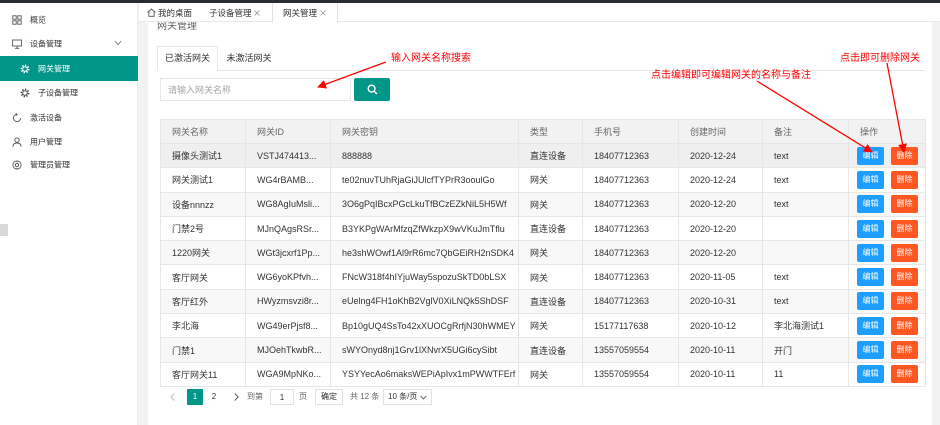  I want to click on search-button, so click(372, 89).